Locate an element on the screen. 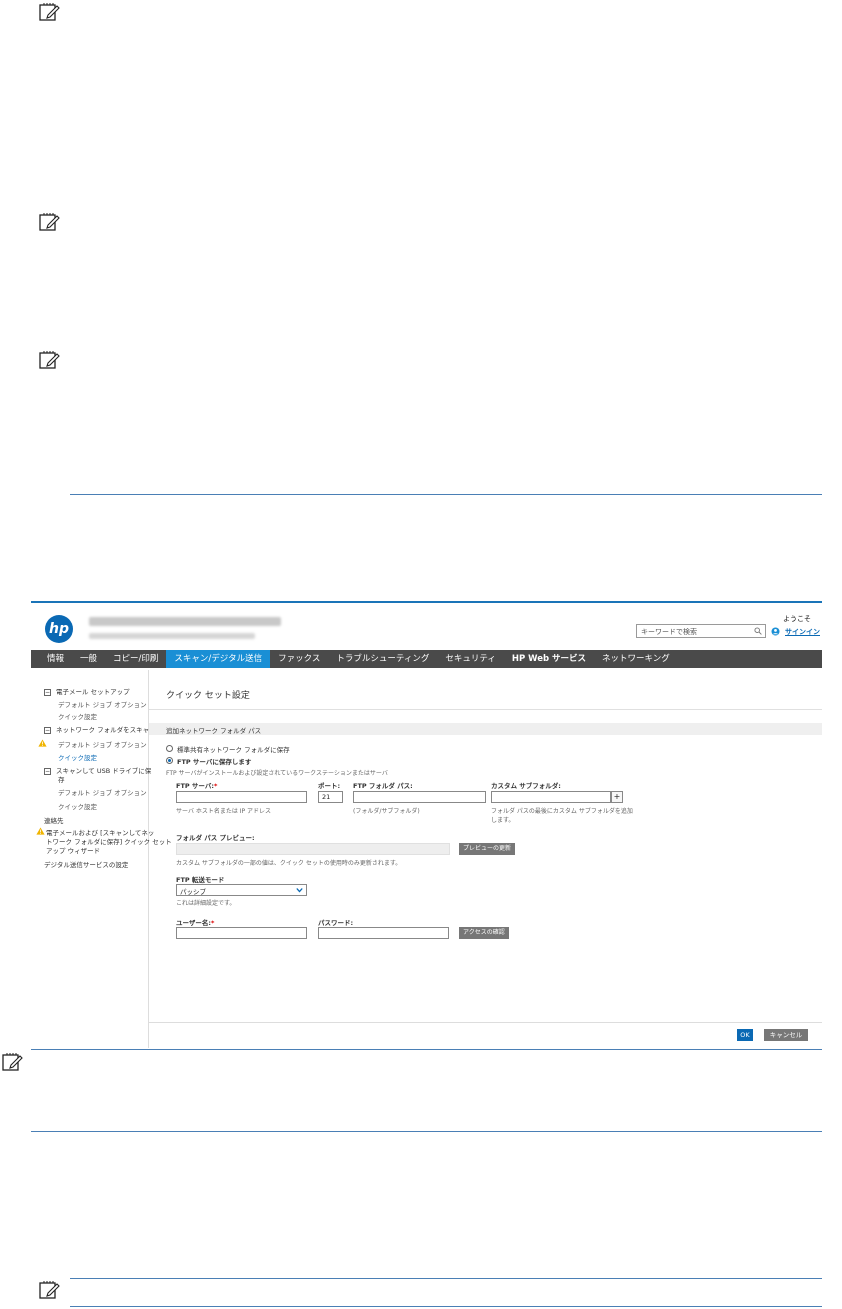  tab-networking: ネットワーキング is located at coordinates (636, 659).